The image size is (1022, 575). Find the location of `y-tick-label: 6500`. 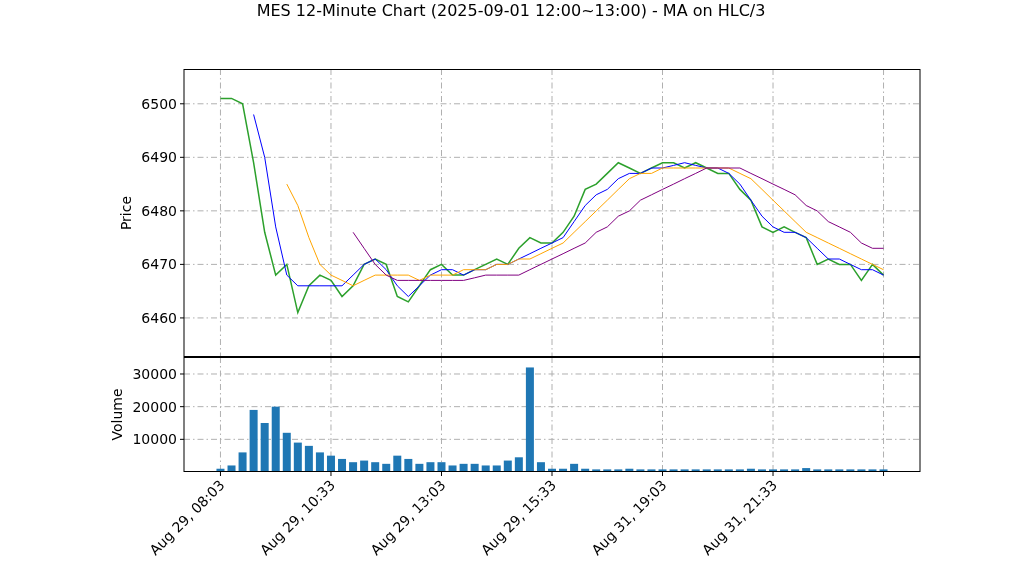

y-tick-label: 6500 is located at coordinates (159, 103).